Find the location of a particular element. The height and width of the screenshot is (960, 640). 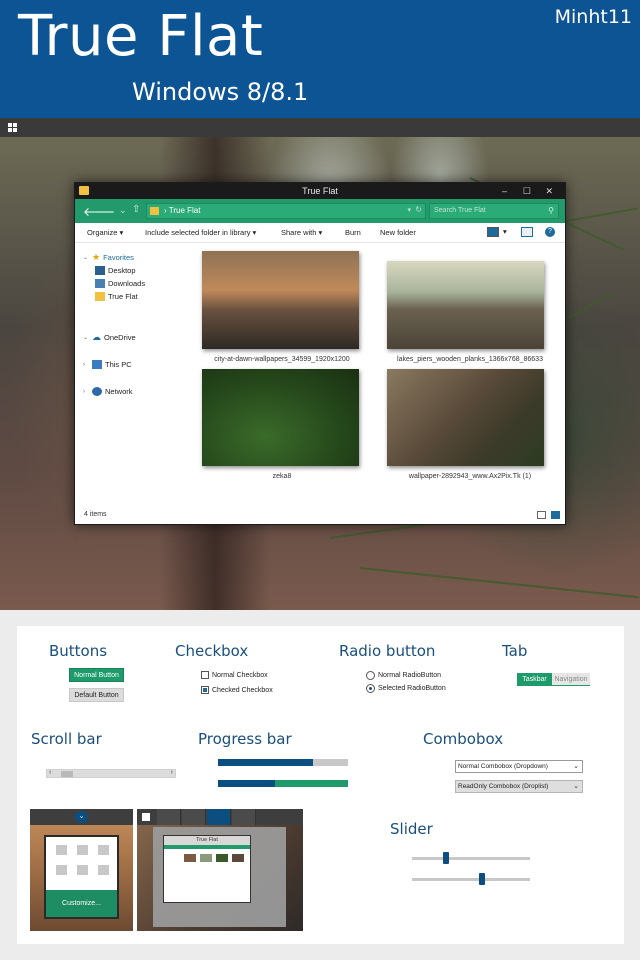

readonly-combobox: ReadOnly Combobox (Droplist) ⌄ is located at coordinates (519, 786).